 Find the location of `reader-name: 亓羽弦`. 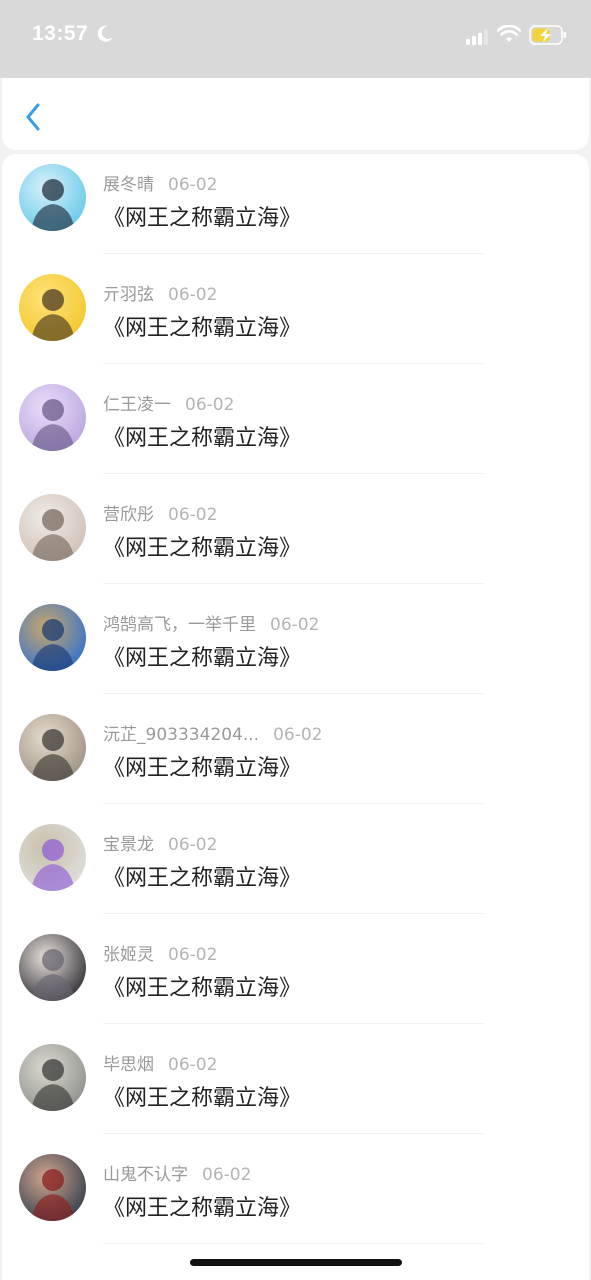

reader-name: 亓羽弦 is located at coordinates (128, 295).